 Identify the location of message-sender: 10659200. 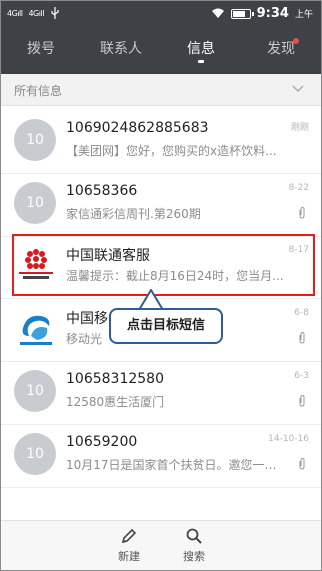
(102, 442).